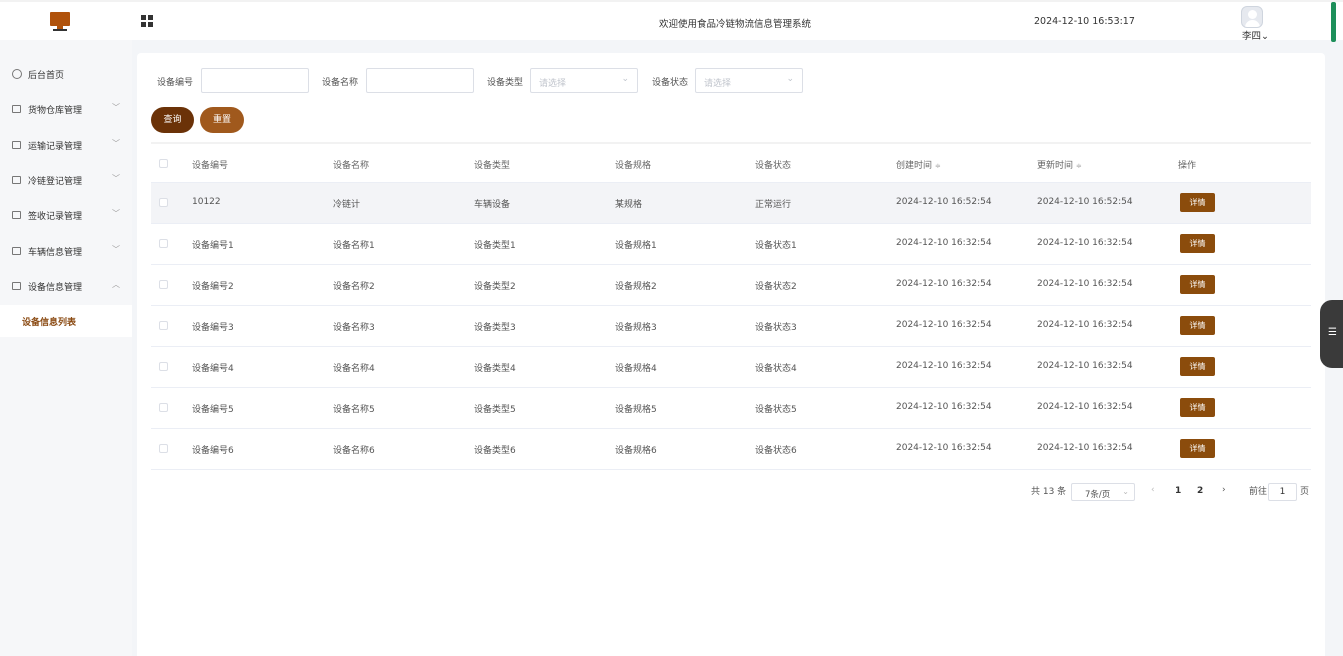 This screenshot has height=656, width=1343. What do you see at coordinates (163, 163) in the screenshot?
I see `select-all-checkbox` at bounding box center [163, 163].